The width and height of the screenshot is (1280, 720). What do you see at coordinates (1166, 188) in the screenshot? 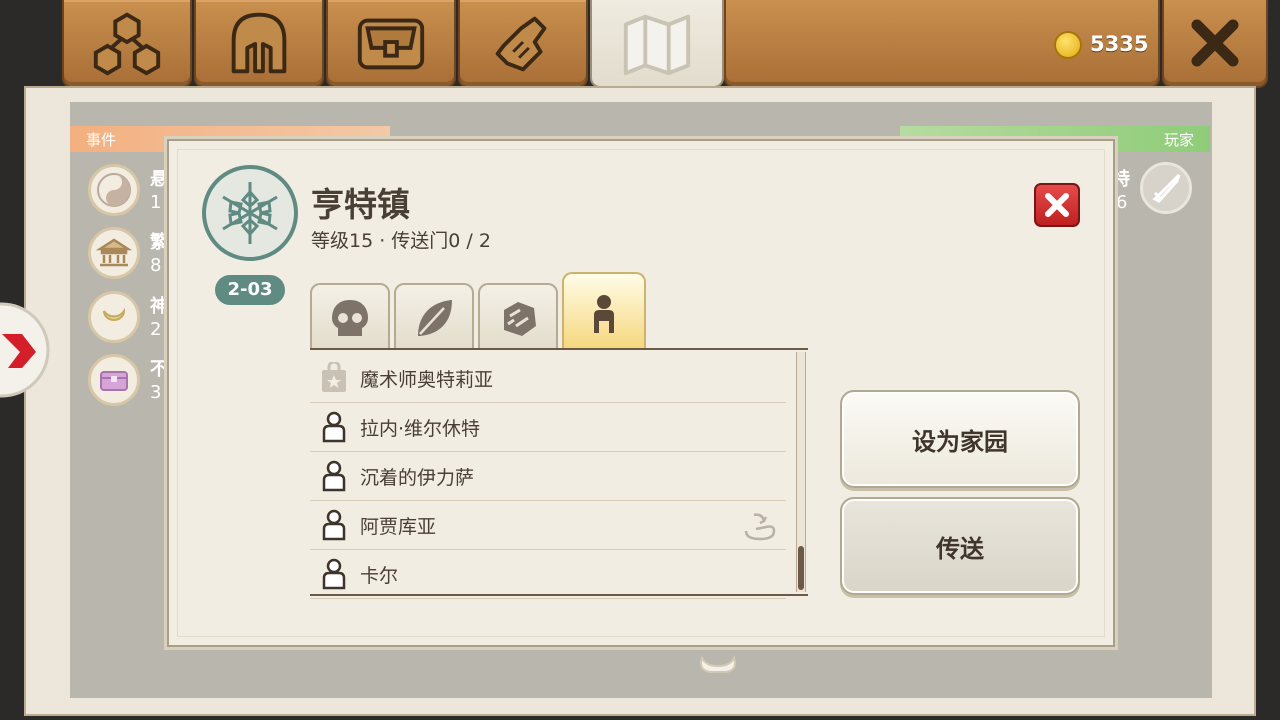
I see `sword-icon` at bounding box center [1166, 188].